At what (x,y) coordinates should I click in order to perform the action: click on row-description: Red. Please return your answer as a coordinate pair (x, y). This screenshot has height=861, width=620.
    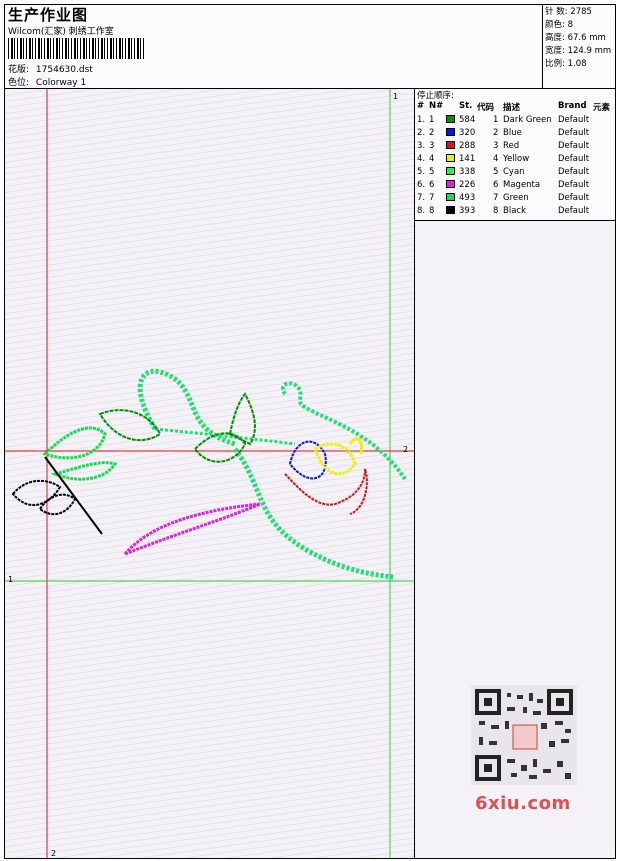
    Looking at the image, I should click on (511, 146).